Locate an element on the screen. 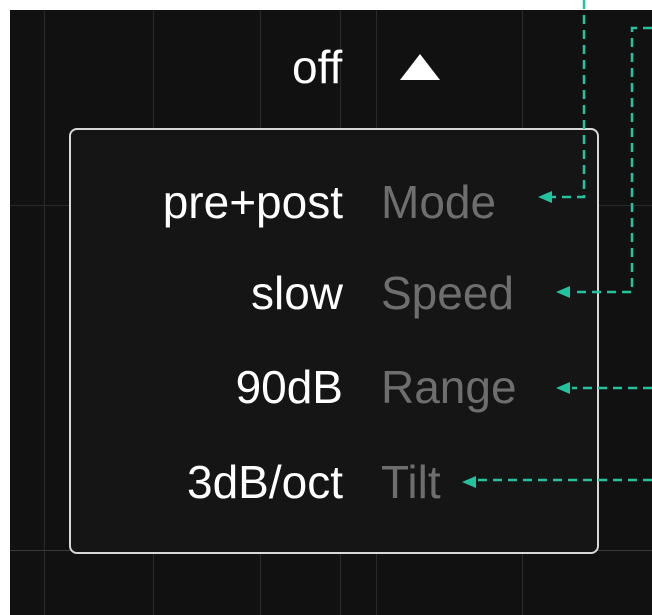 The image size is (652, 615). header-bar: off is located at coordinates (326, 67).